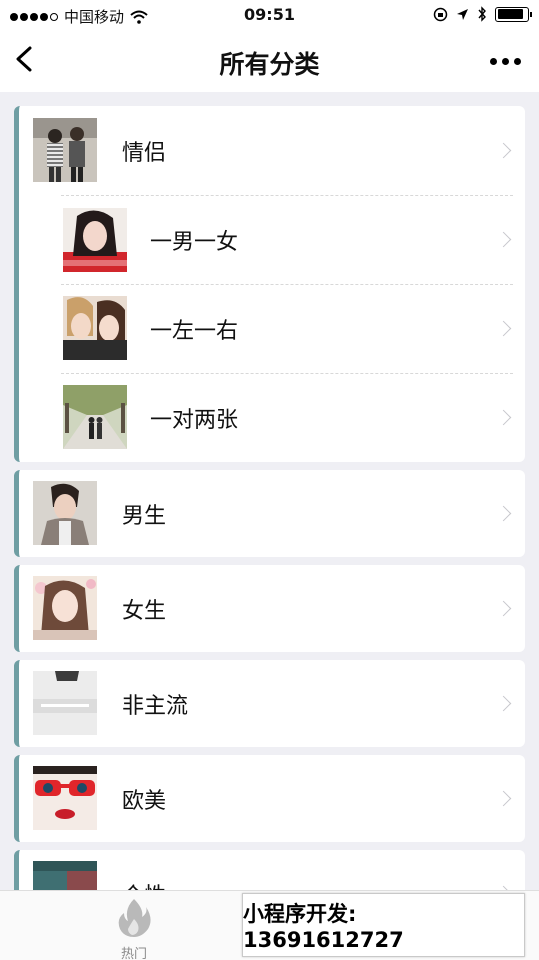 The image size is (539, 960). Describe the element at coordinates (134, 918) in the screenshot. I see `flame-icon` at that location.